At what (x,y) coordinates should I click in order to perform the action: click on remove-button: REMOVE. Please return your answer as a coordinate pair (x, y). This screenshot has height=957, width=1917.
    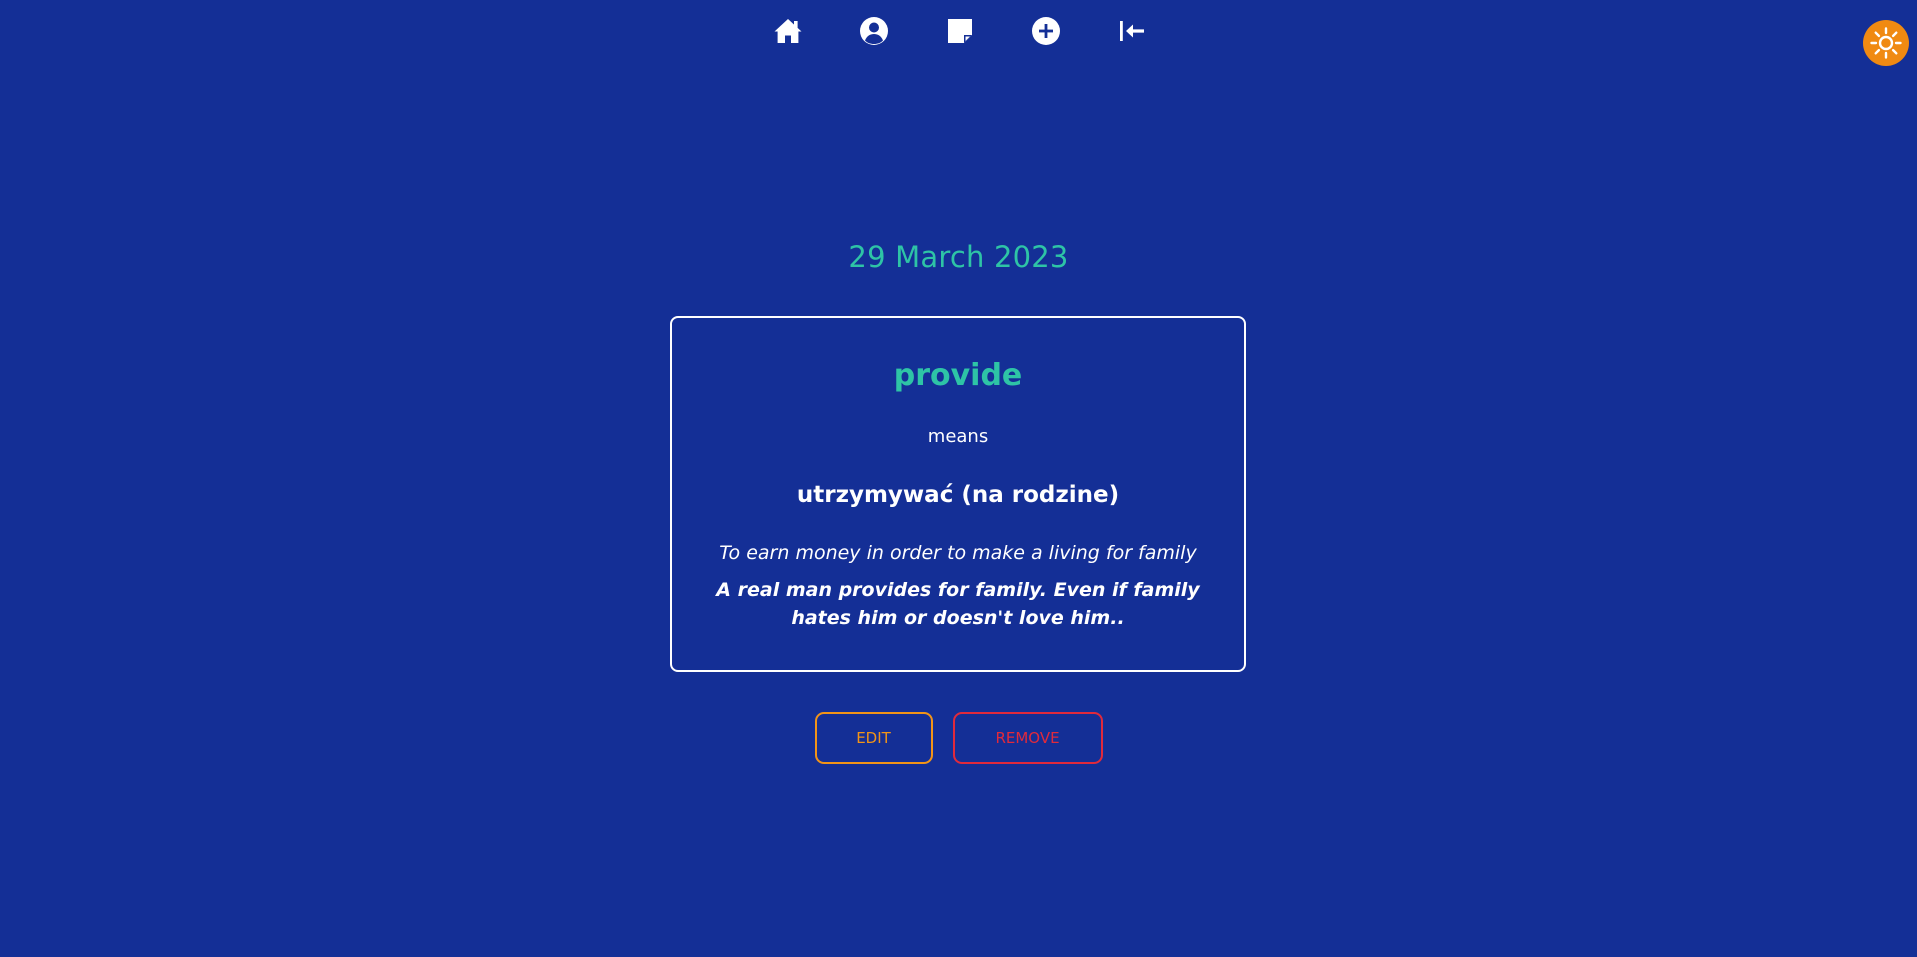
    Looking at the image, I should click on (1027, 738).